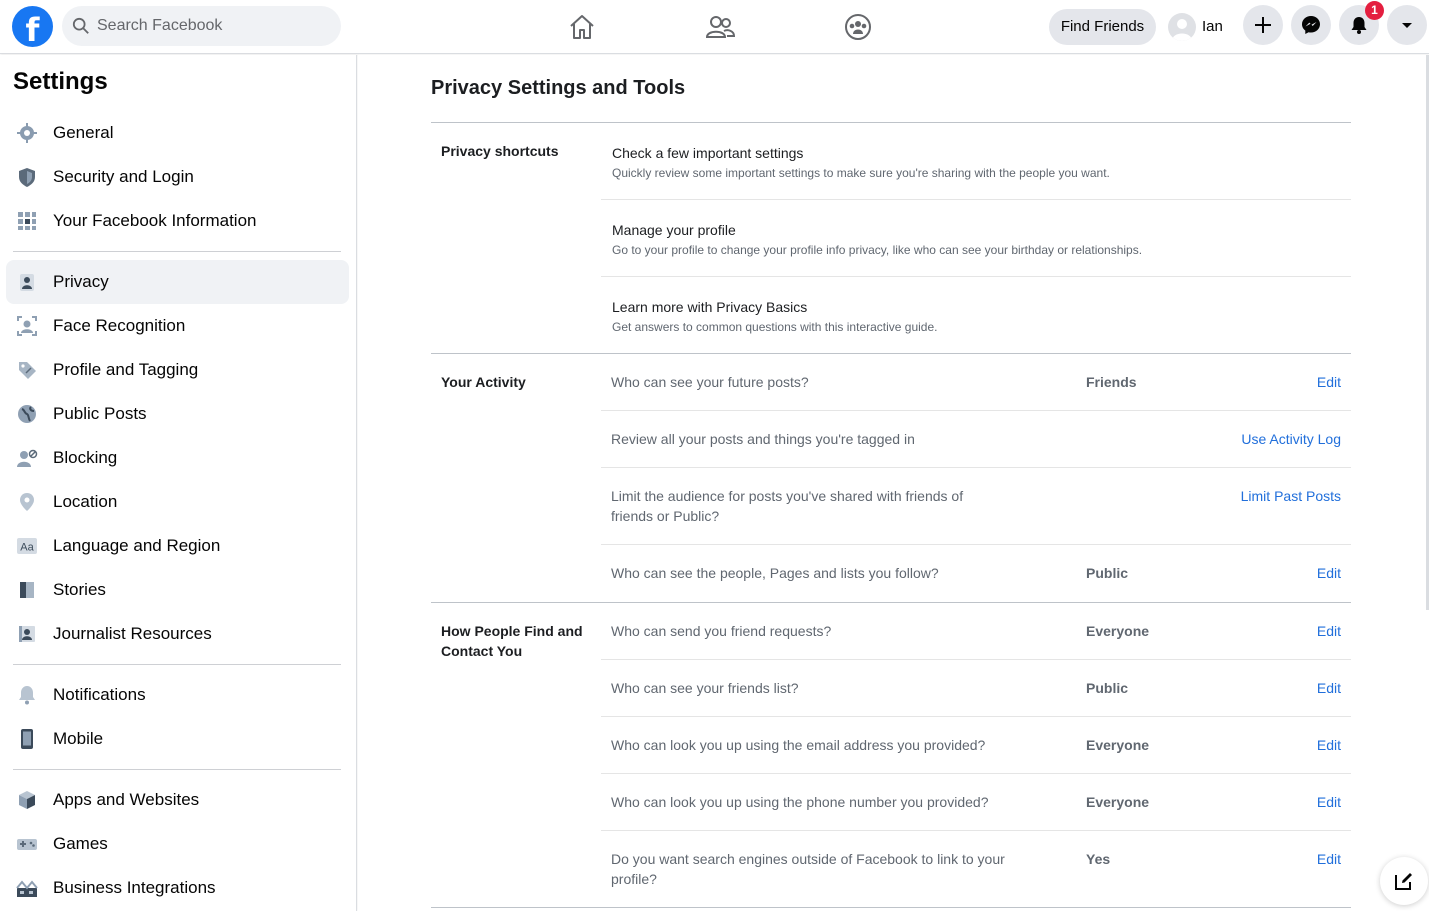 The image size is (1429, 911). I want to click on sidebar-item-label: Location, so click(85, 501).